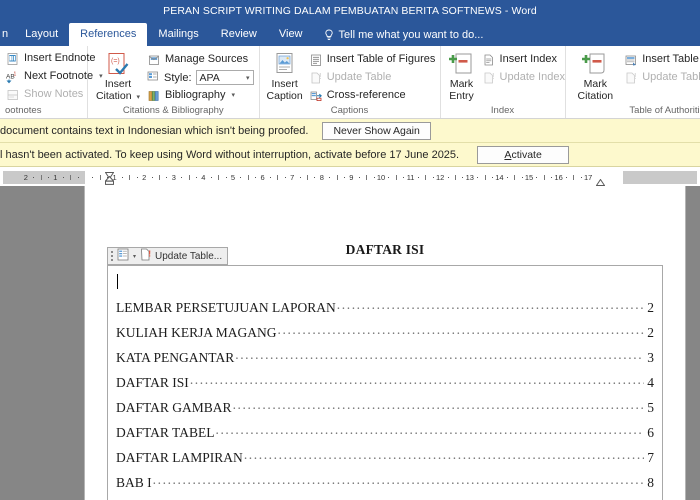 The height and width of the screenshot is (500, 700). Describe the element at coordinates (499, 177) in the screenshot. I see `ruler-tick: 14` at that location.